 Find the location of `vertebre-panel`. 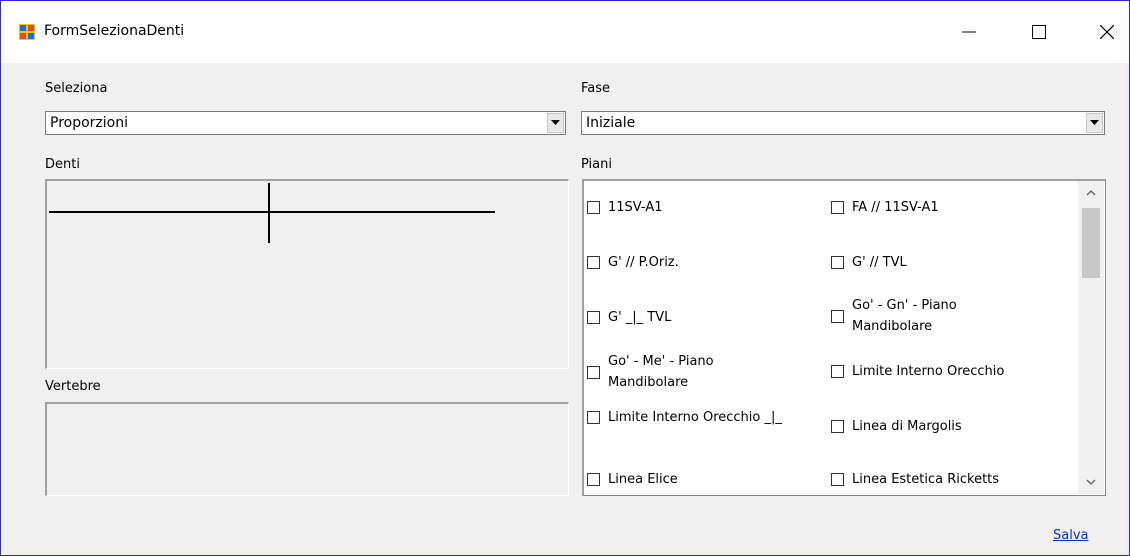

vertebre-panel is located at coordinates (307, 449).